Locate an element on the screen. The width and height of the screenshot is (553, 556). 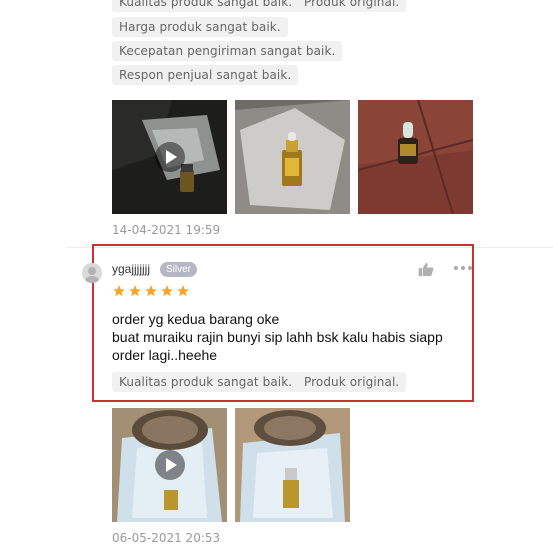
reviewer-username: ygajjjjjjj is located at coordinates (131, 269).